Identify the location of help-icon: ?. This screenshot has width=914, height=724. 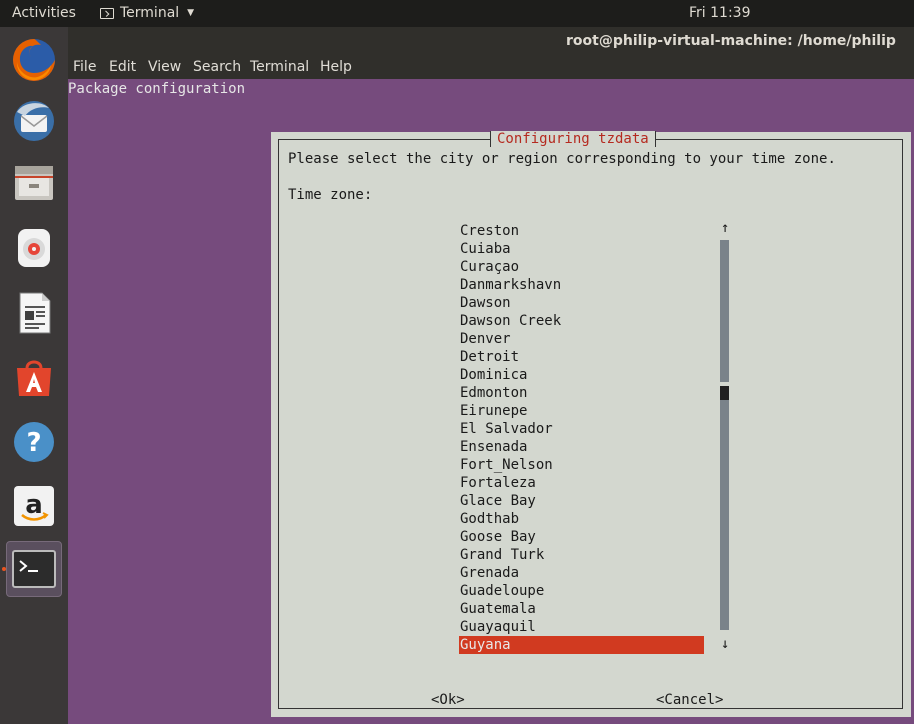
(34, 442).